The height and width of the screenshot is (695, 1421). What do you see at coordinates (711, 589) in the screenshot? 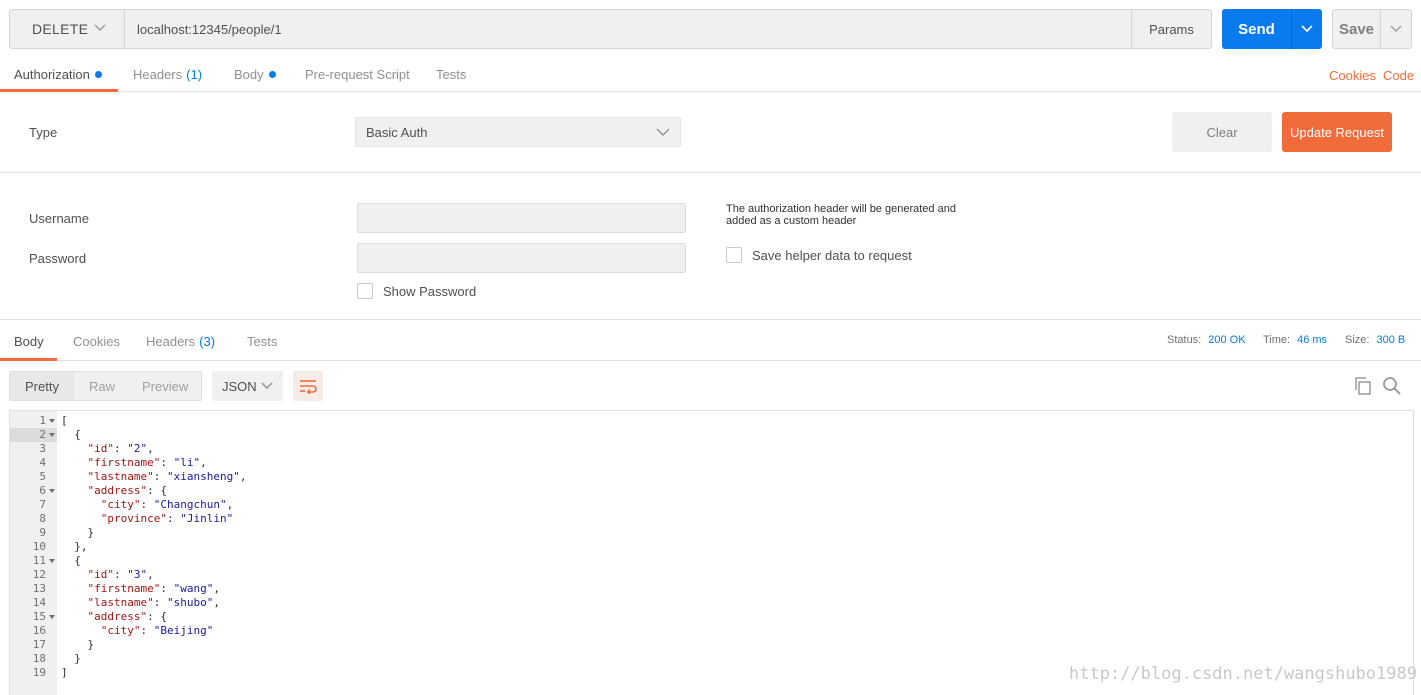
I see `code-line: 13 "firstname": "wang",` at bounding box center [711, 589].